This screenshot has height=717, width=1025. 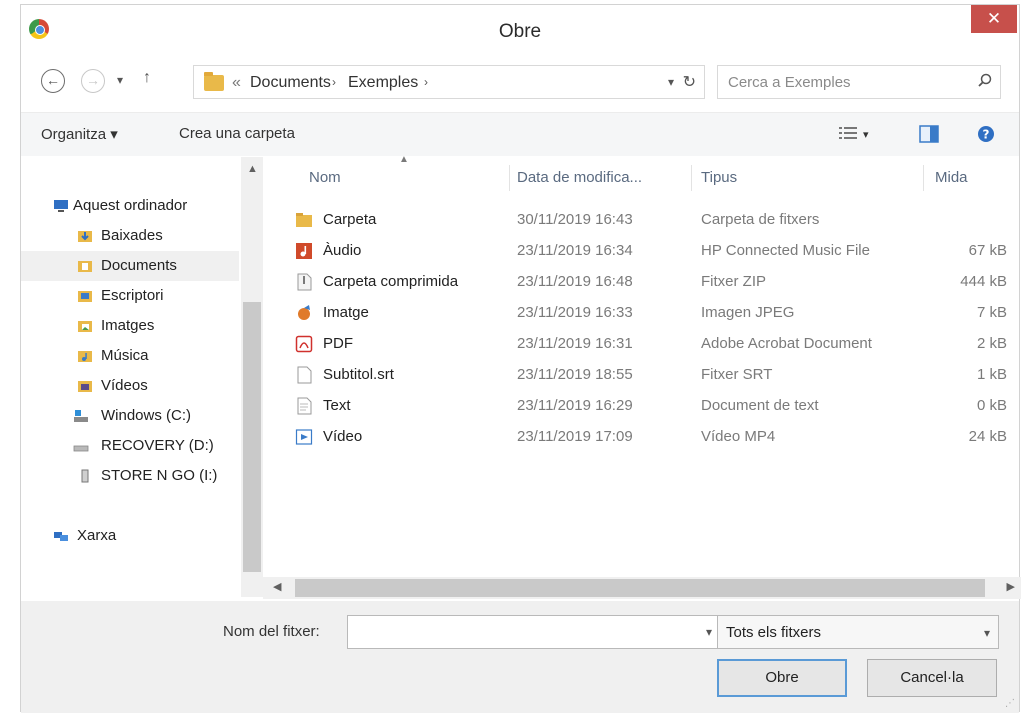 I want to click on music-folder-icon, so click(x=85, y=356).